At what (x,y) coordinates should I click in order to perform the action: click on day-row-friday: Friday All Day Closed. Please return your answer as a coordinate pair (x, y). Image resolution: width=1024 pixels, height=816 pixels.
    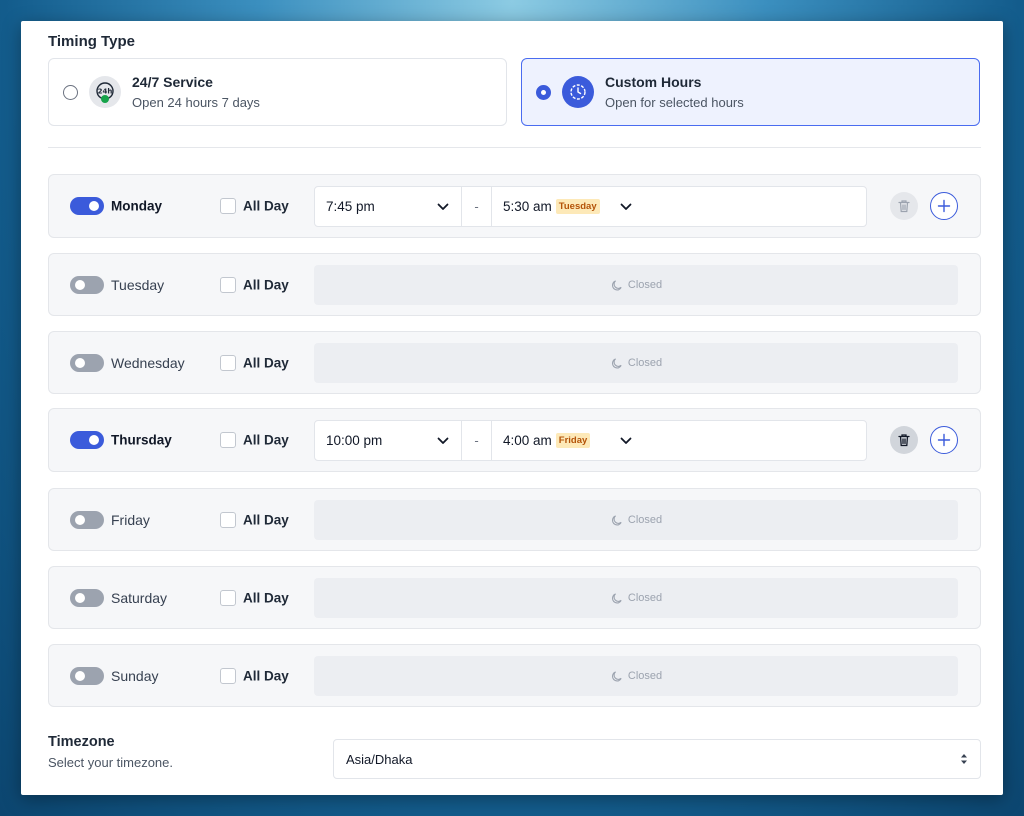
    Looking at the image, I should click on (514, 519).